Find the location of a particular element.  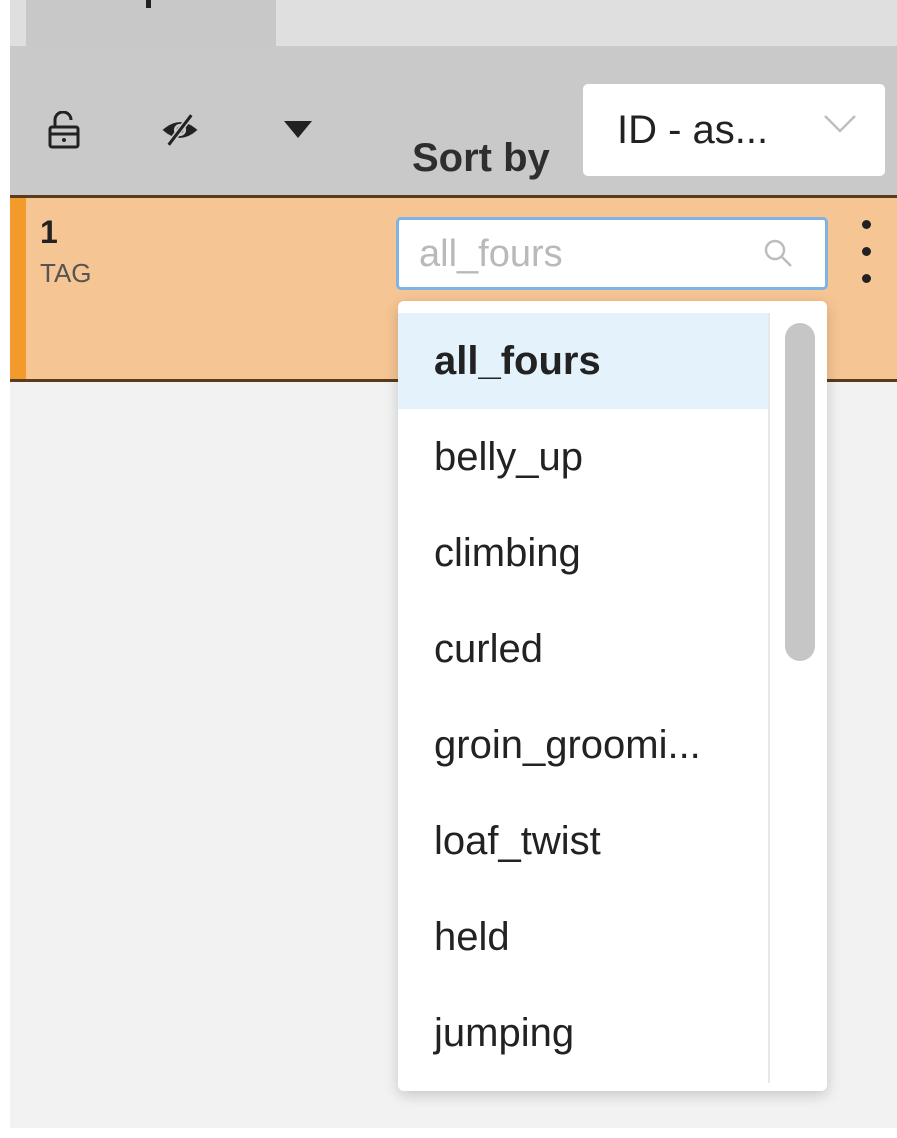

dropdown-option-curled: curled is located at coordinates (583, 649).